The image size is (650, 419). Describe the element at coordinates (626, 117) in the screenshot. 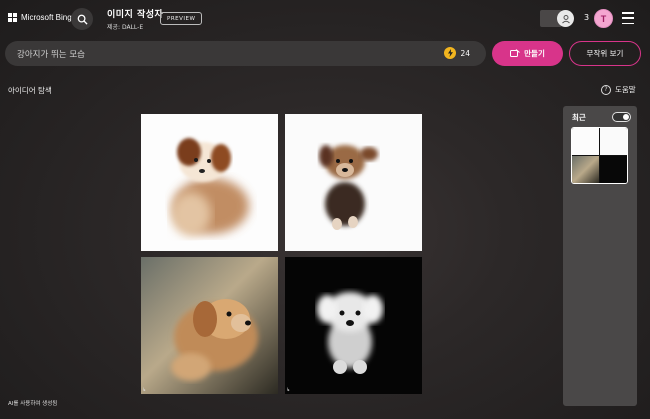

I see `toggle-knob` at that location.